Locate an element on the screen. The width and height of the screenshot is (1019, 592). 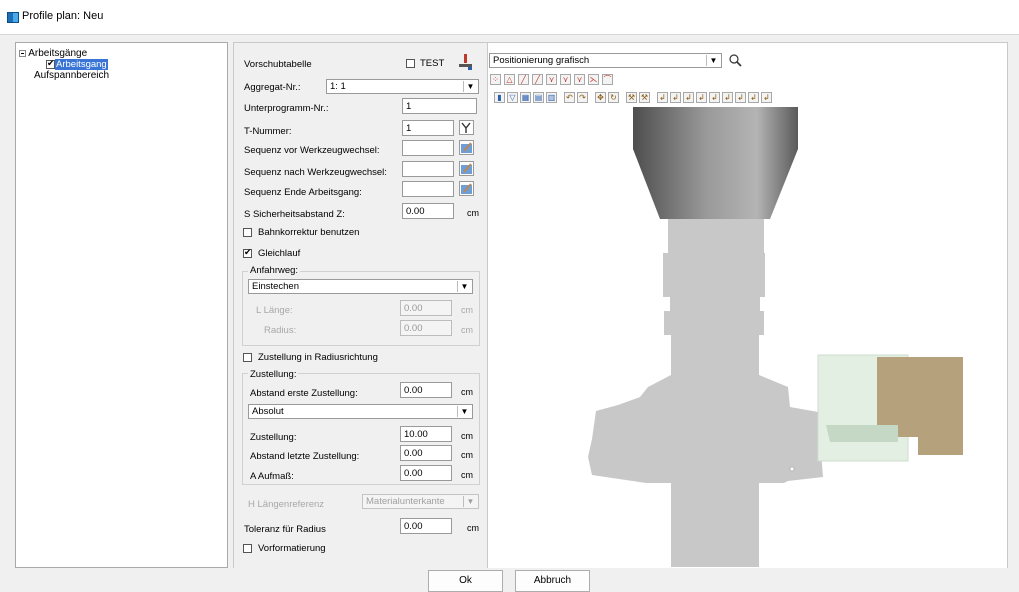
zustellung-group-label: Zustellung: is located at coordinates (273, 374).